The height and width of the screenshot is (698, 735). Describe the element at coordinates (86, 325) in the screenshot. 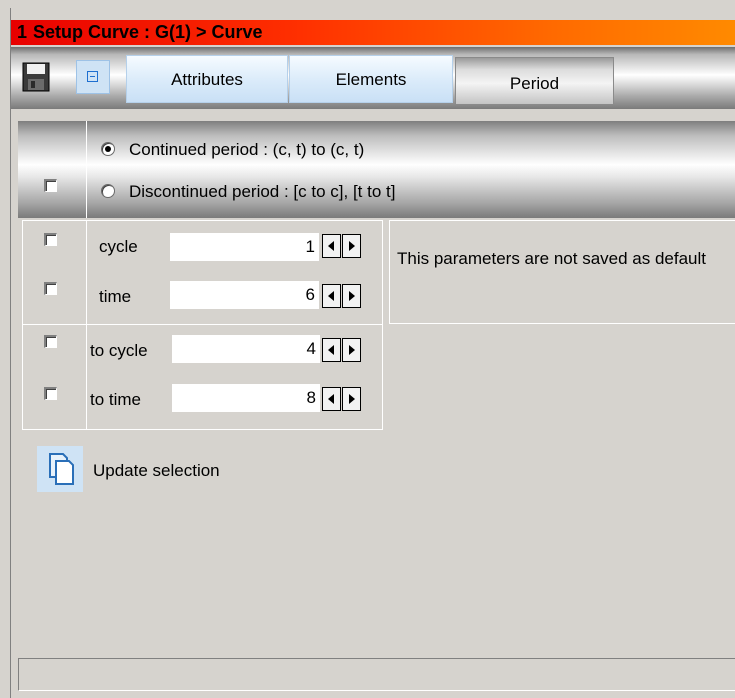

I see `params-vertical-divider` at that location.